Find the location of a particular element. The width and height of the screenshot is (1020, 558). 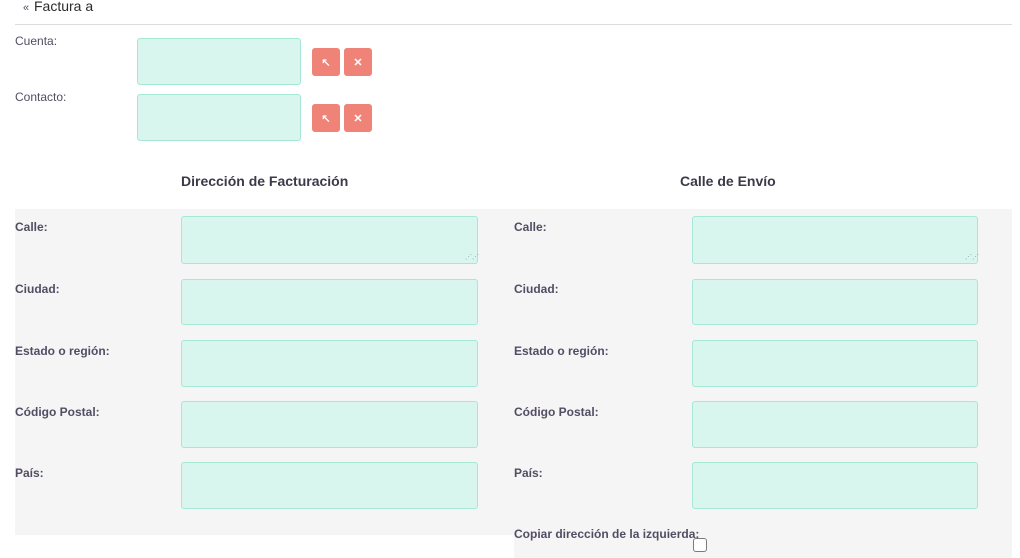

account-label: Cuenta: is located at coordinates (36, 41).